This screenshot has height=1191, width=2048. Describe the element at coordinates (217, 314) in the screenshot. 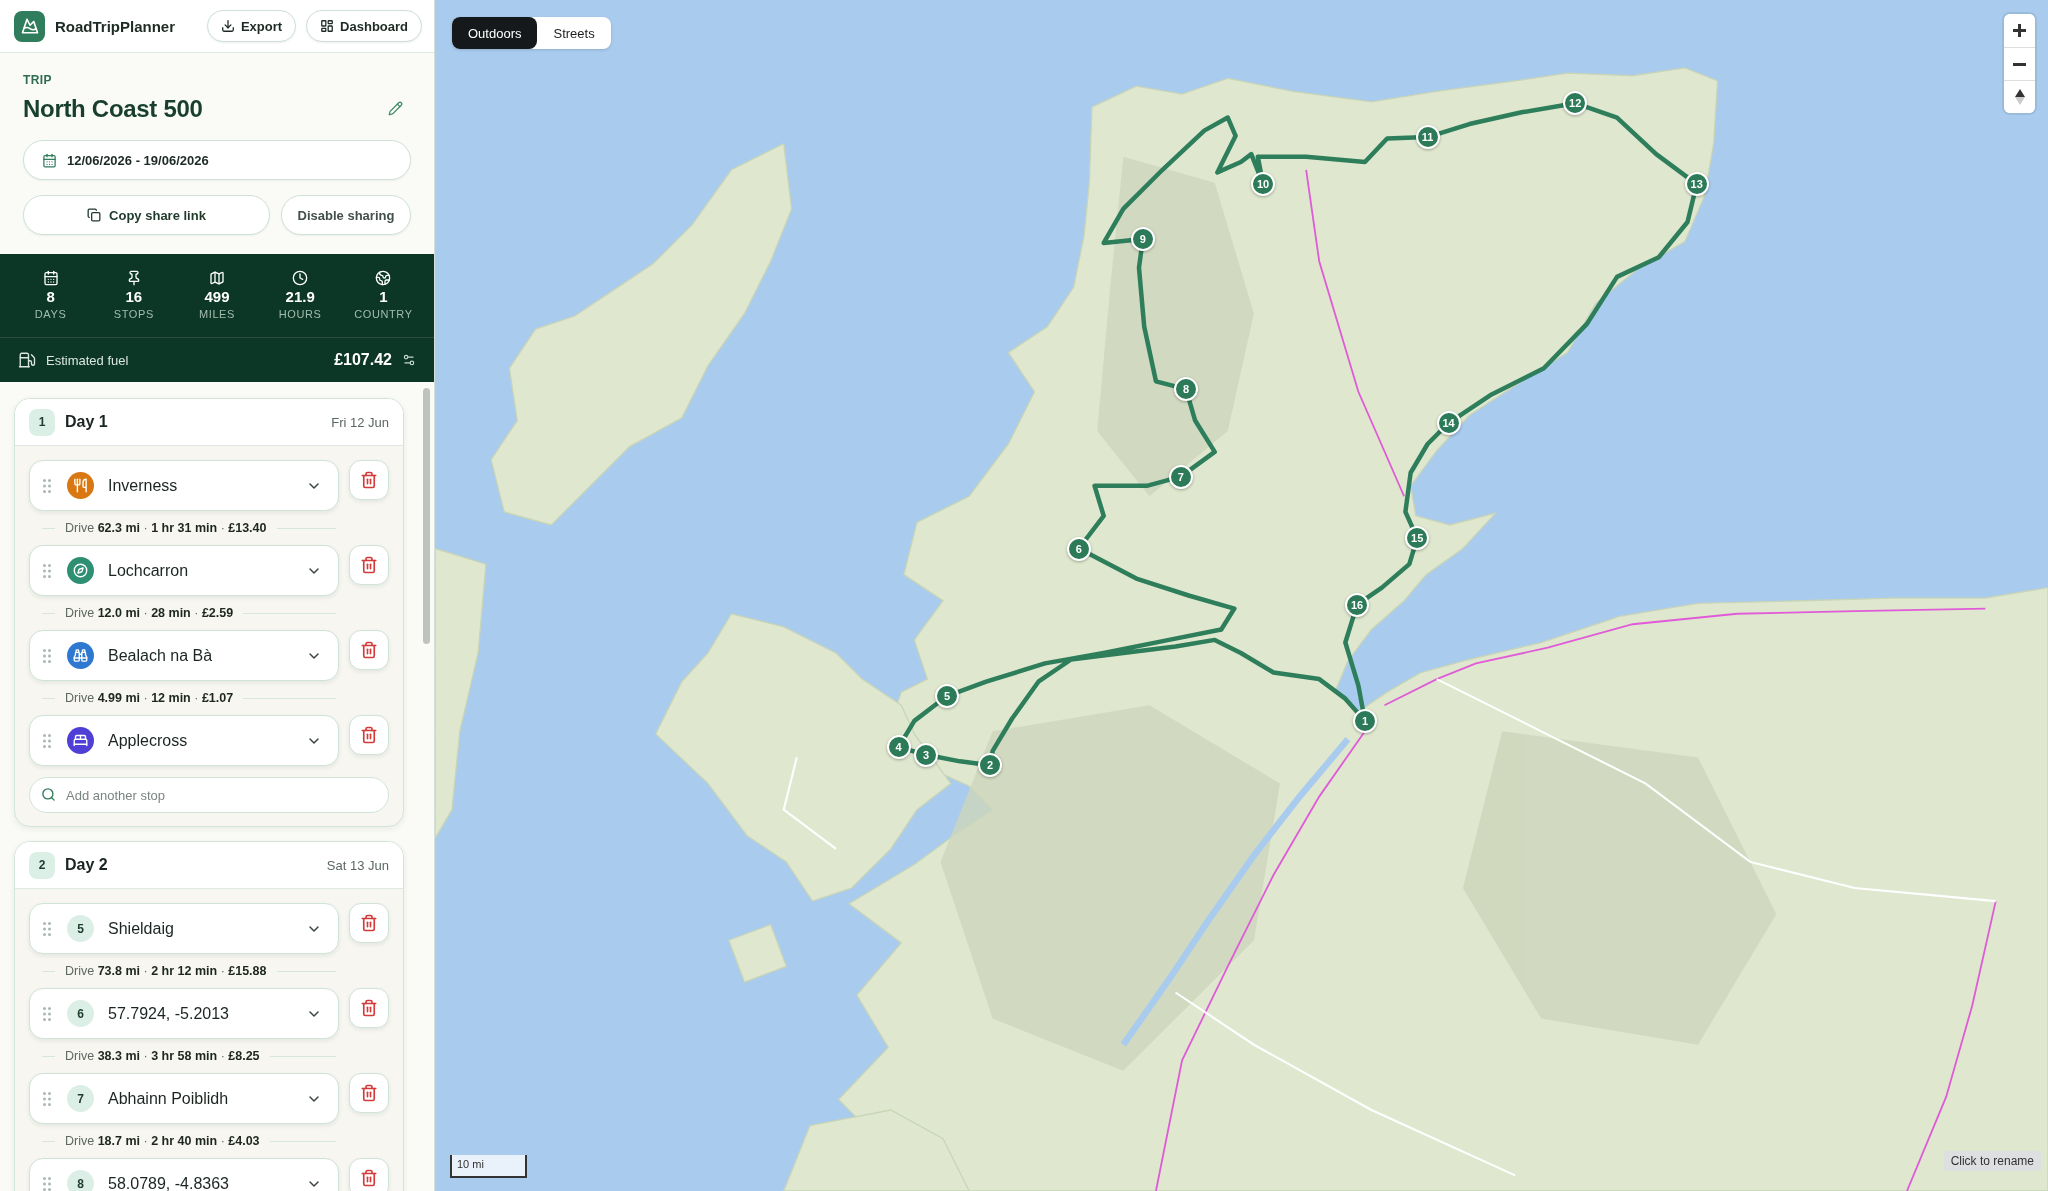

I see `stat-label: MILES` at that location.